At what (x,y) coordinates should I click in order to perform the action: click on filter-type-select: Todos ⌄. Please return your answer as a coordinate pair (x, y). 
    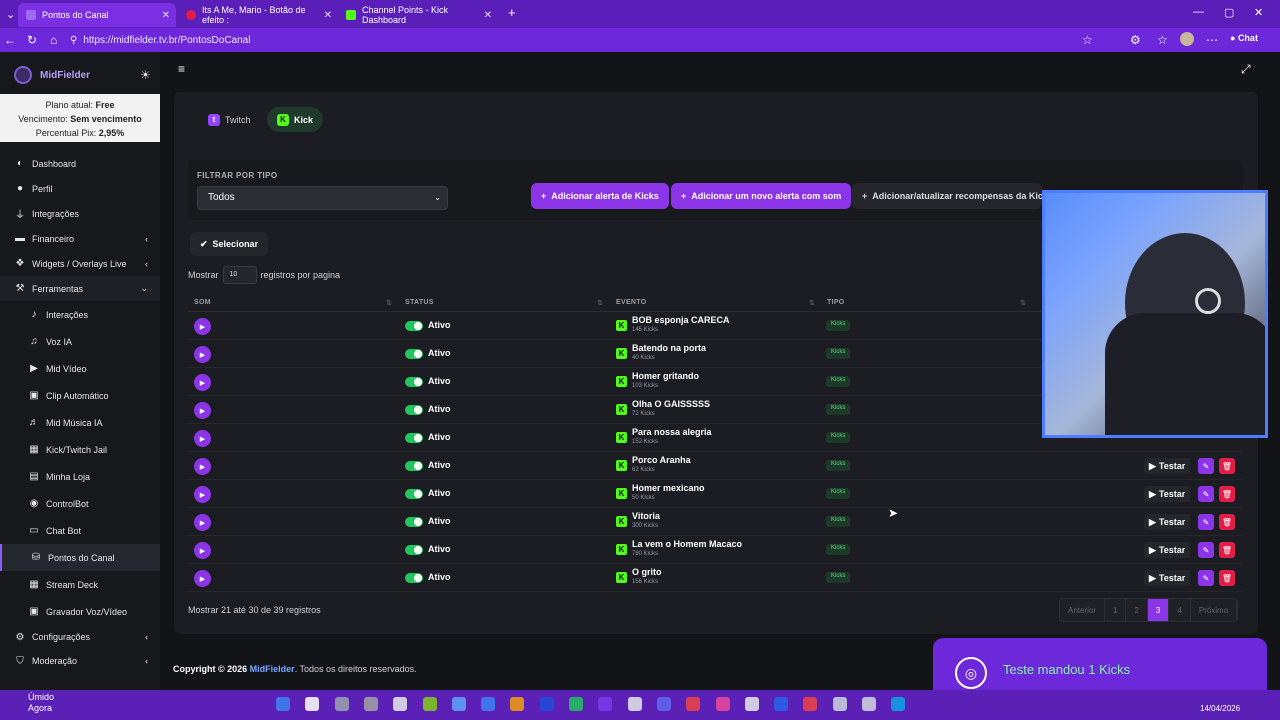
    Looking at the image, I should click on (322, 198).